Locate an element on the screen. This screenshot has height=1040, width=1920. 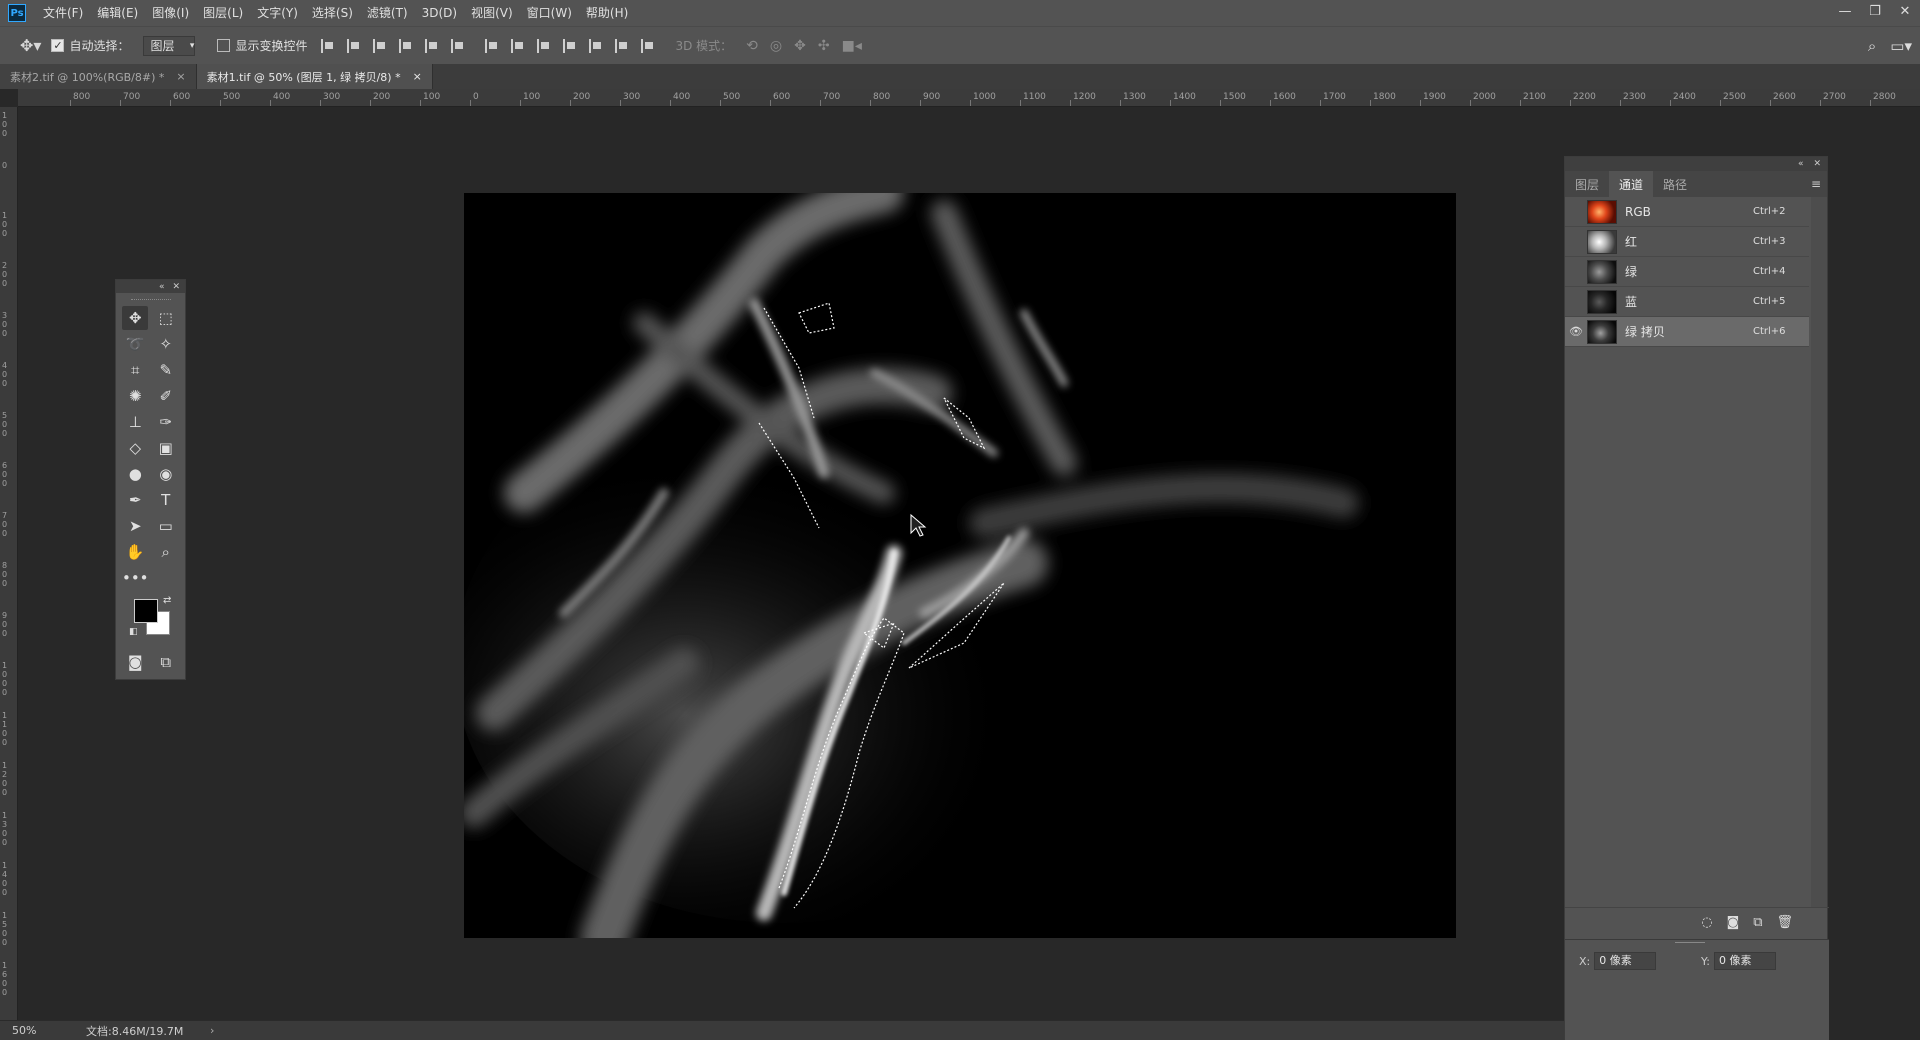
tools-panel-grip is located at coordinates (150, 299).